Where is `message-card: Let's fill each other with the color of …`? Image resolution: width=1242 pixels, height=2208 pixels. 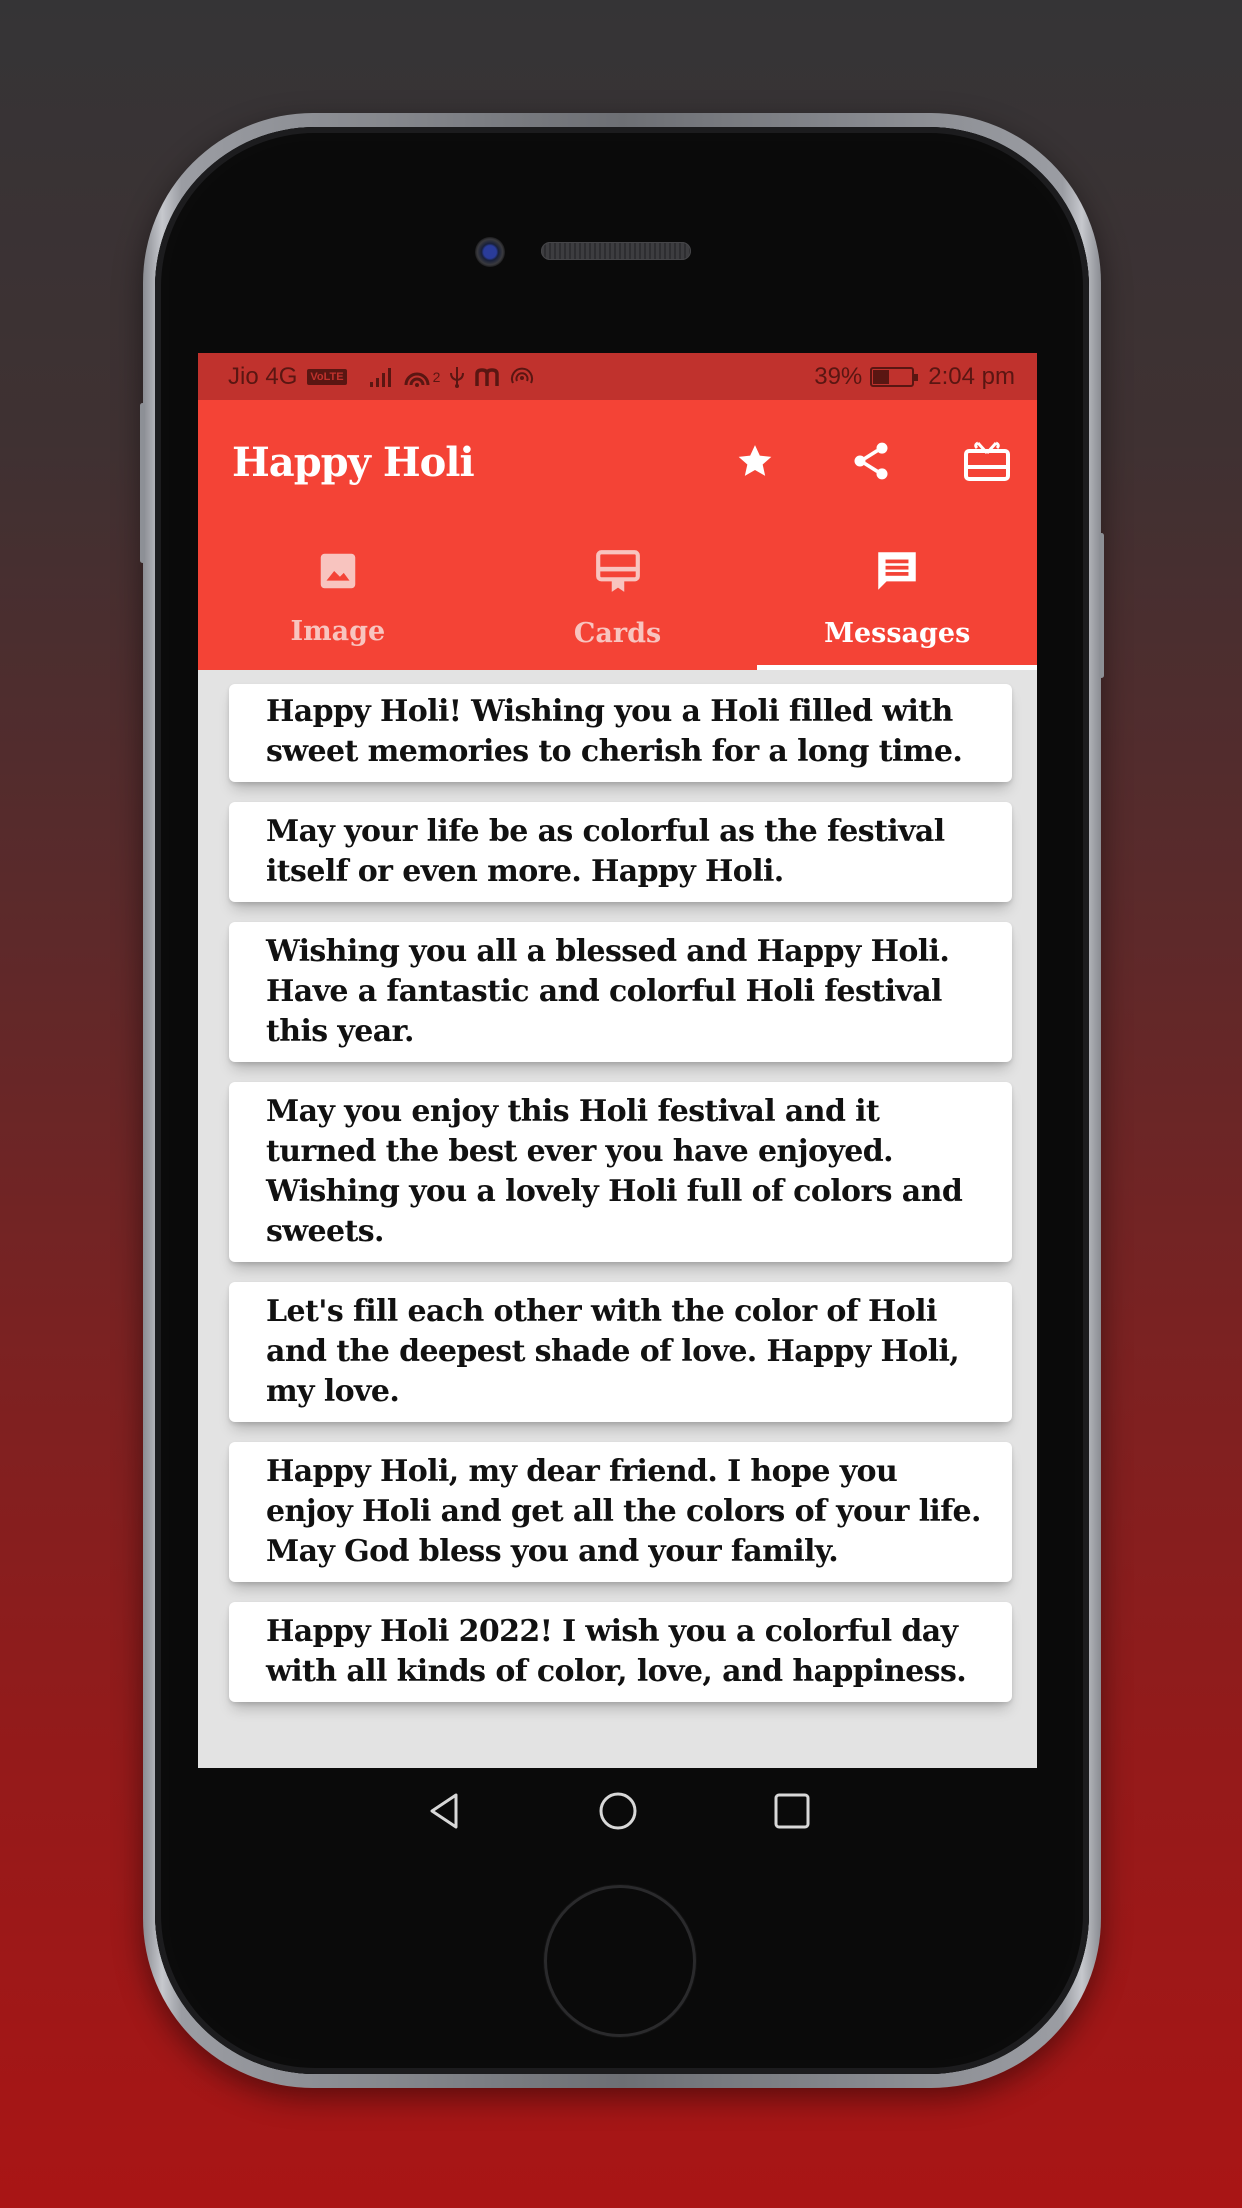 message-card: Let's fill each other with the color of … is located at coordinates (620, 1352).